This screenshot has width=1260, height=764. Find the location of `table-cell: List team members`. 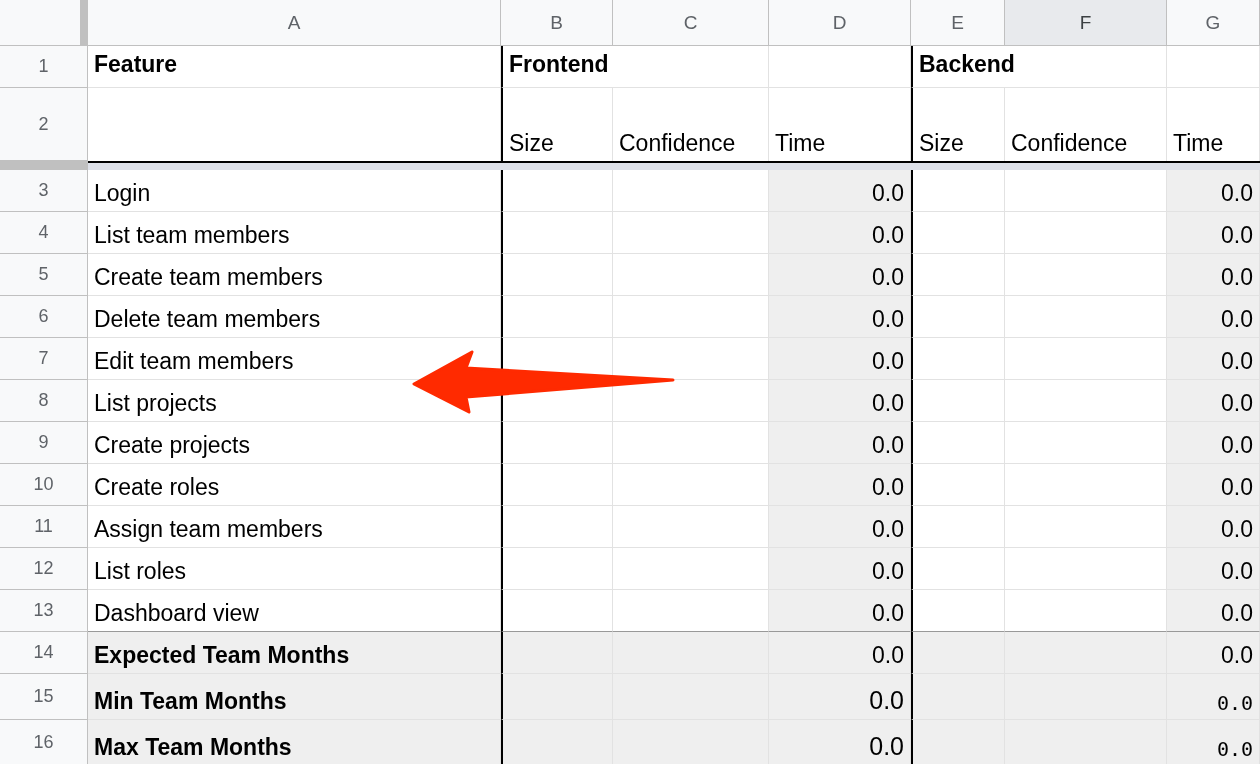

table-cell: List team members is located at coordinates (294, 233).